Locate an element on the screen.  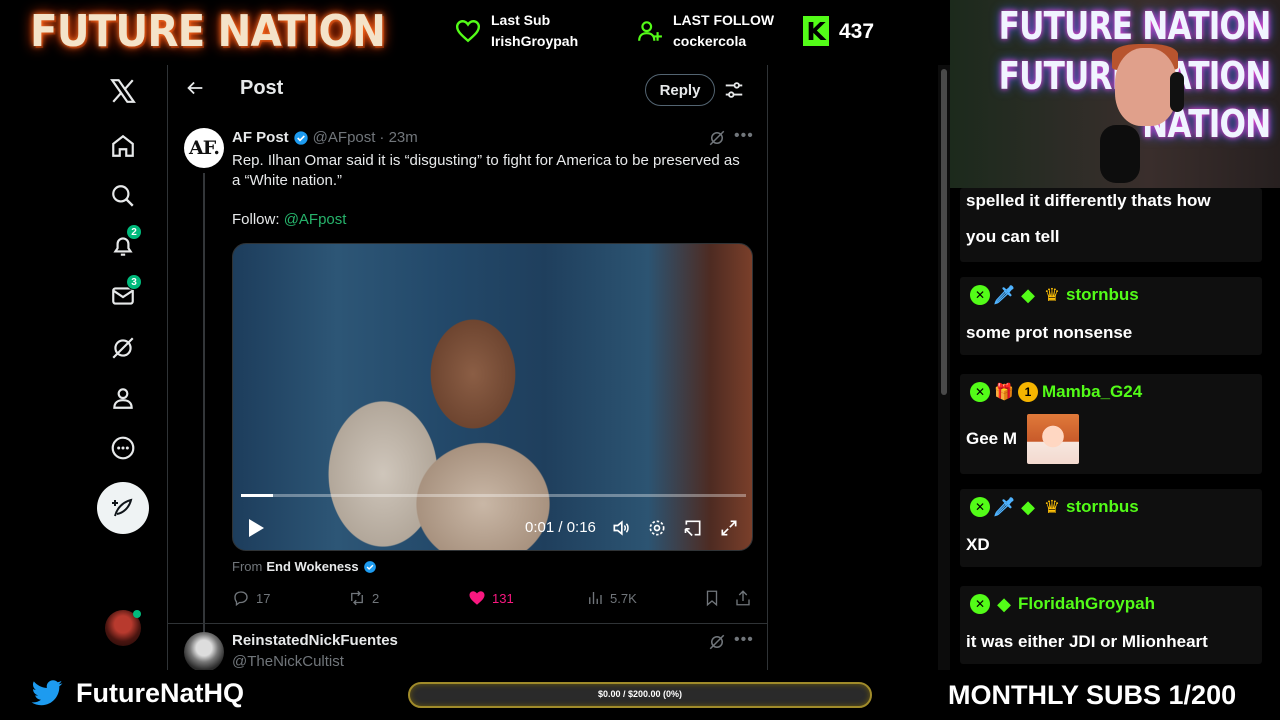
volume-icon is located at coordinates (621, 528).